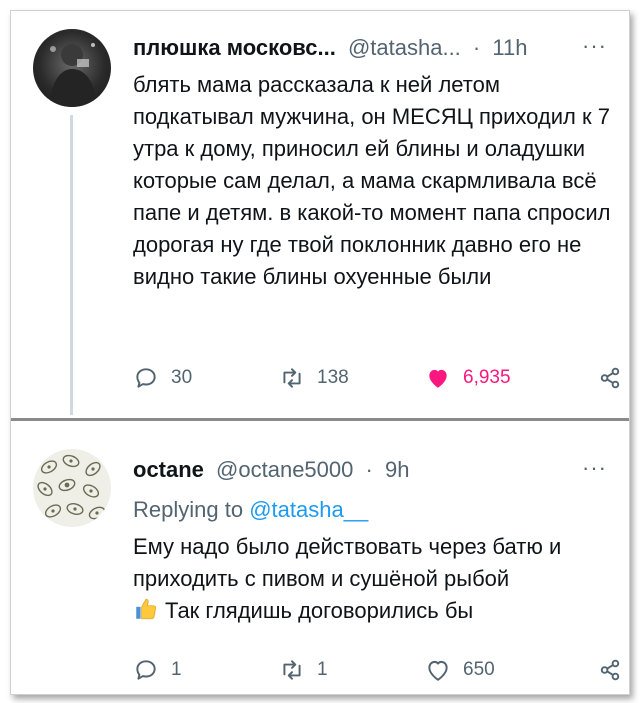 The height and width of the screenshot is (703, 640). What do you see at coordinates (308, 509) in the screenshot?
I see `mention-link: @tatasha__` at bounding box center [308, 509].